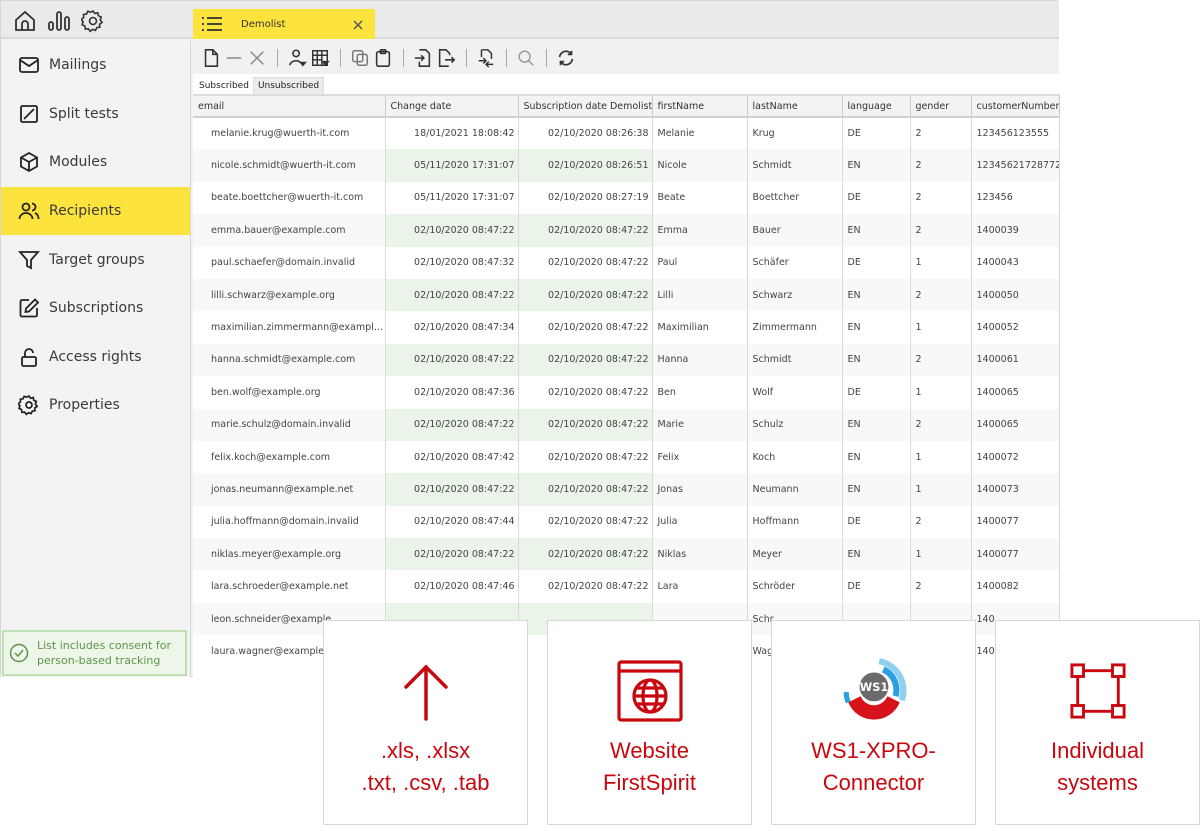 This screenshot has width=1200, height=831. What do you see at coordinates (383, 58) in the screenshot?
I see `paste-icon` at bounding box center [383, 58].